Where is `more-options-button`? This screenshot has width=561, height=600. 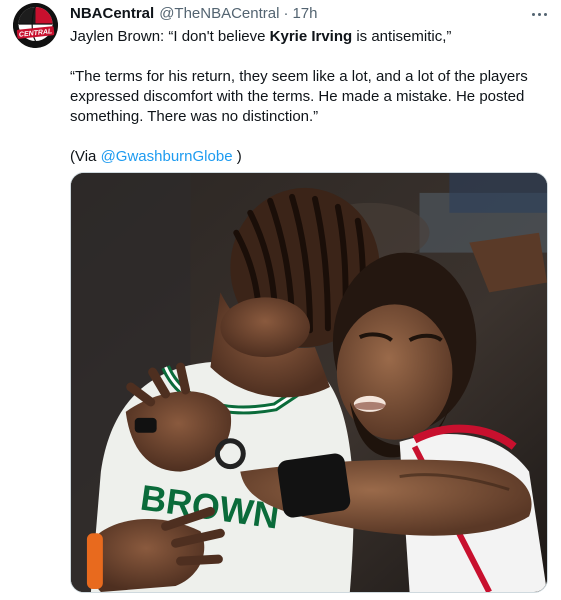 more-options-button is located at coordinates (539, 14).